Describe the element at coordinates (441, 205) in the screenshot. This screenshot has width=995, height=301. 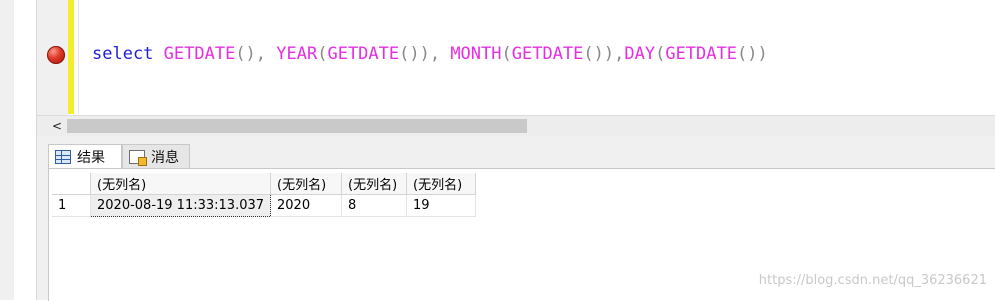
I see `grid-cell: 19` at that location.